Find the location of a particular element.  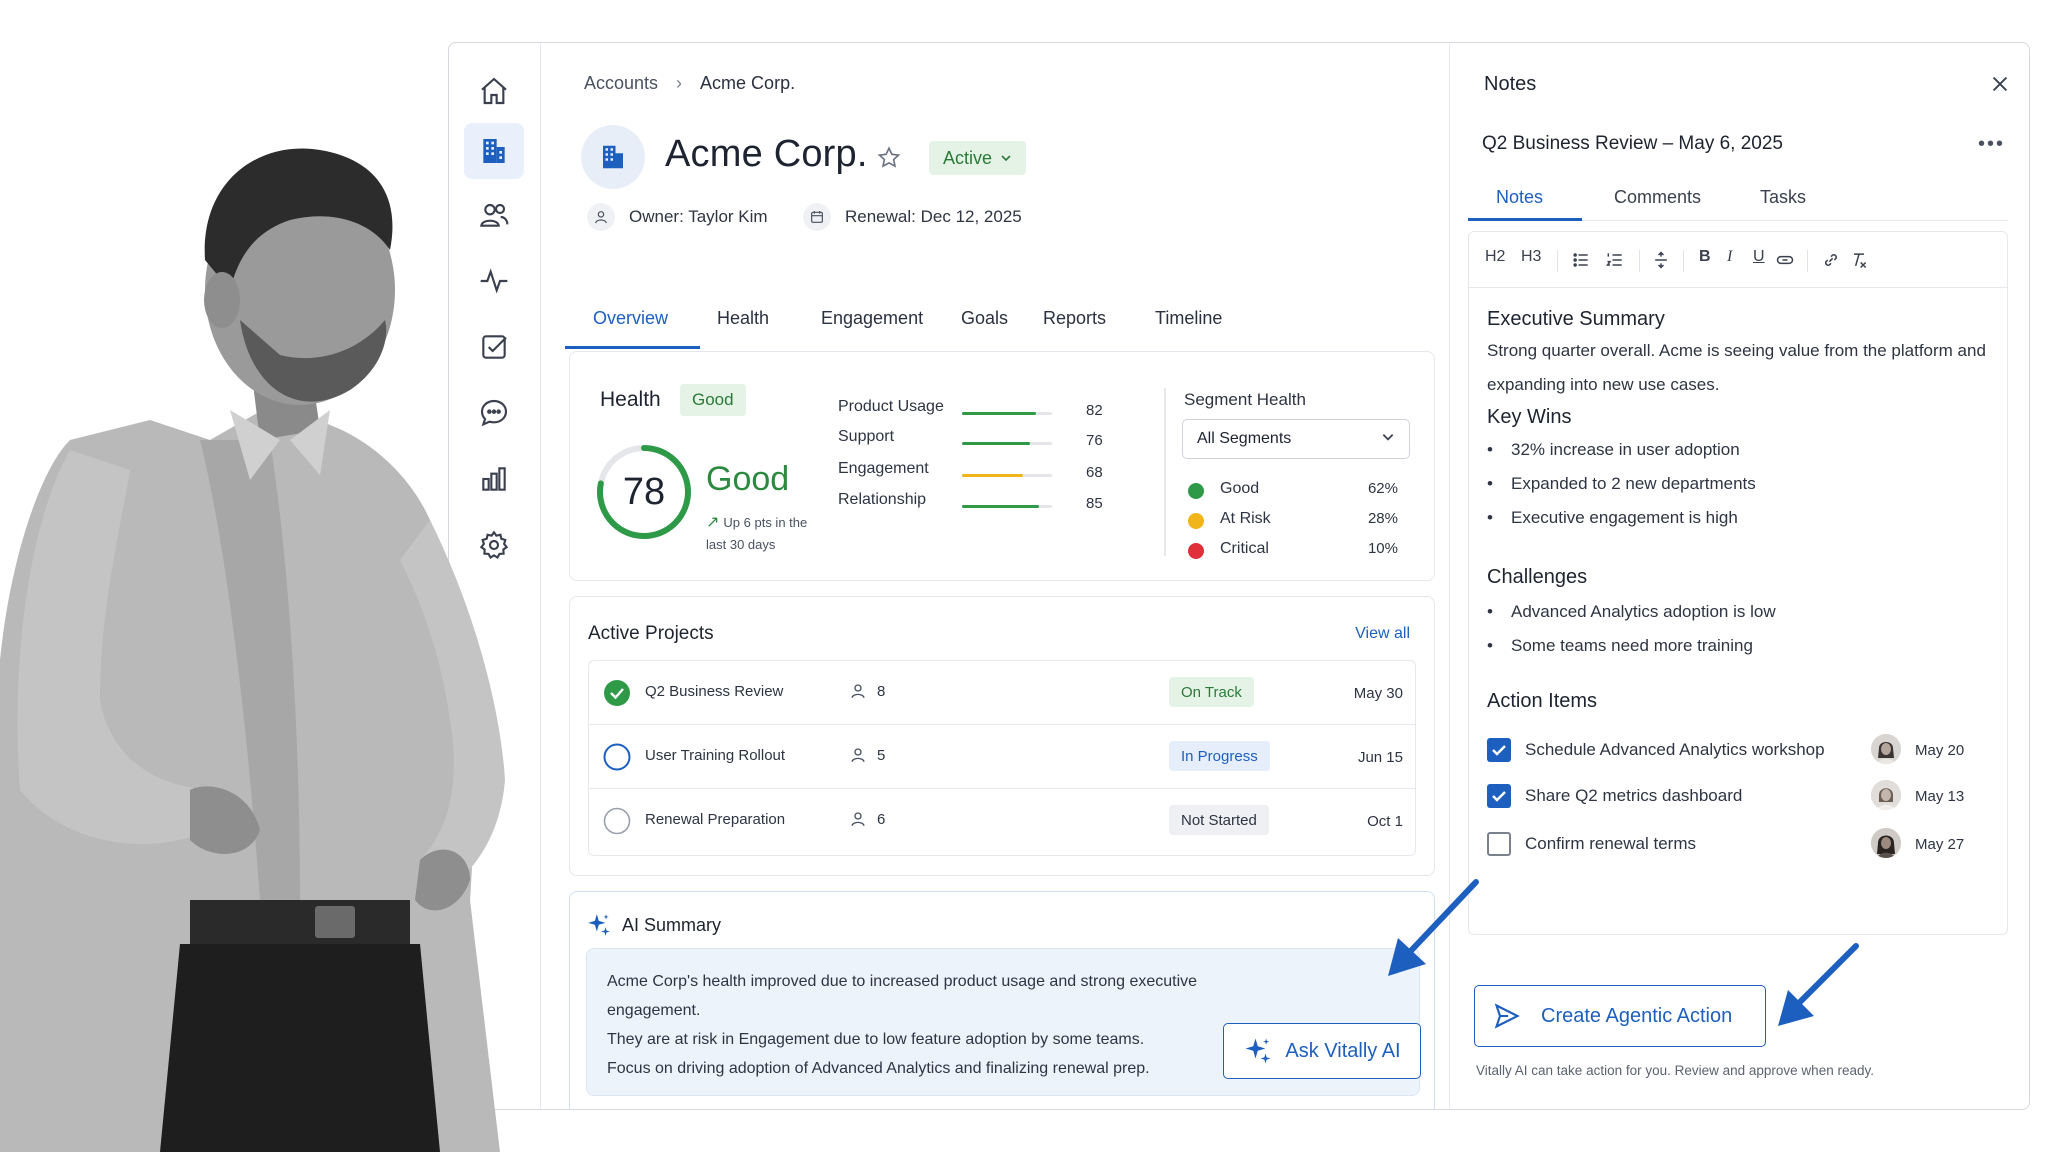

tab-health: Health is located at coordinates (743, 318).